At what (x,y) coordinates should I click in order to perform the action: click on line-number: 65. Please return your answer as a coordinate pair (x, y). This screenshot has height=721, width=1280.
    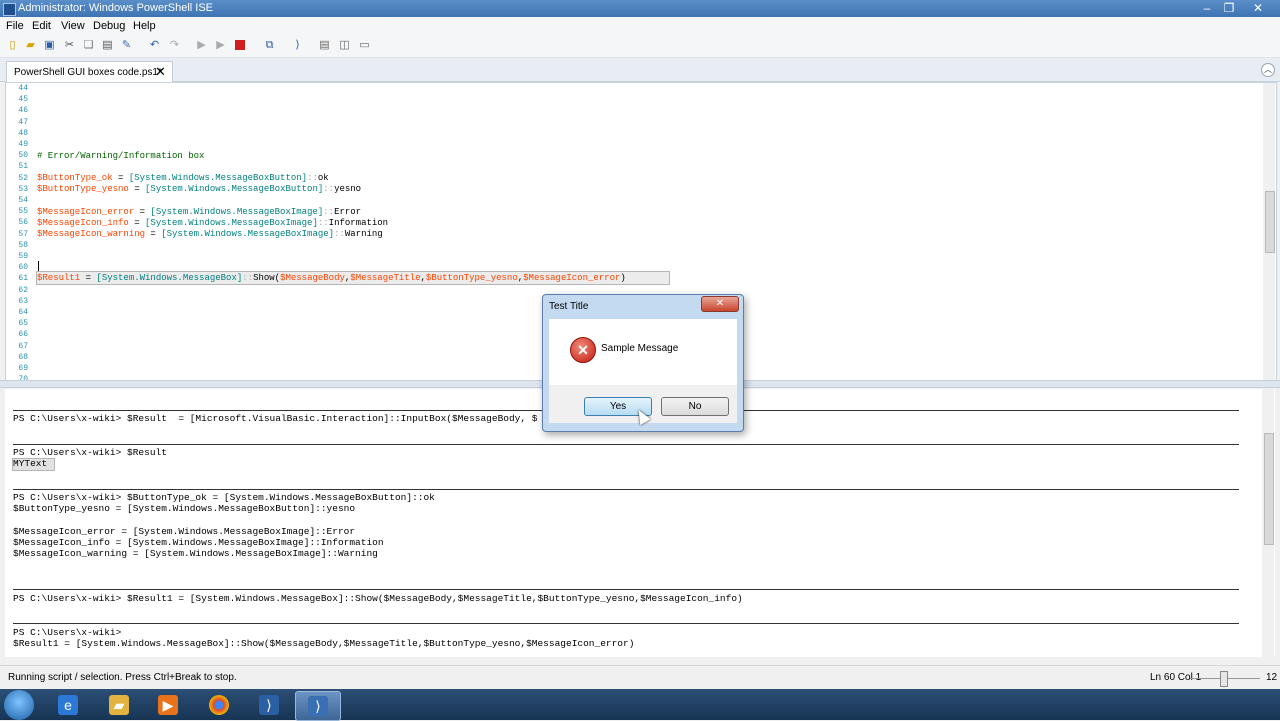
    Looking at the image, I should click on (23, 324).